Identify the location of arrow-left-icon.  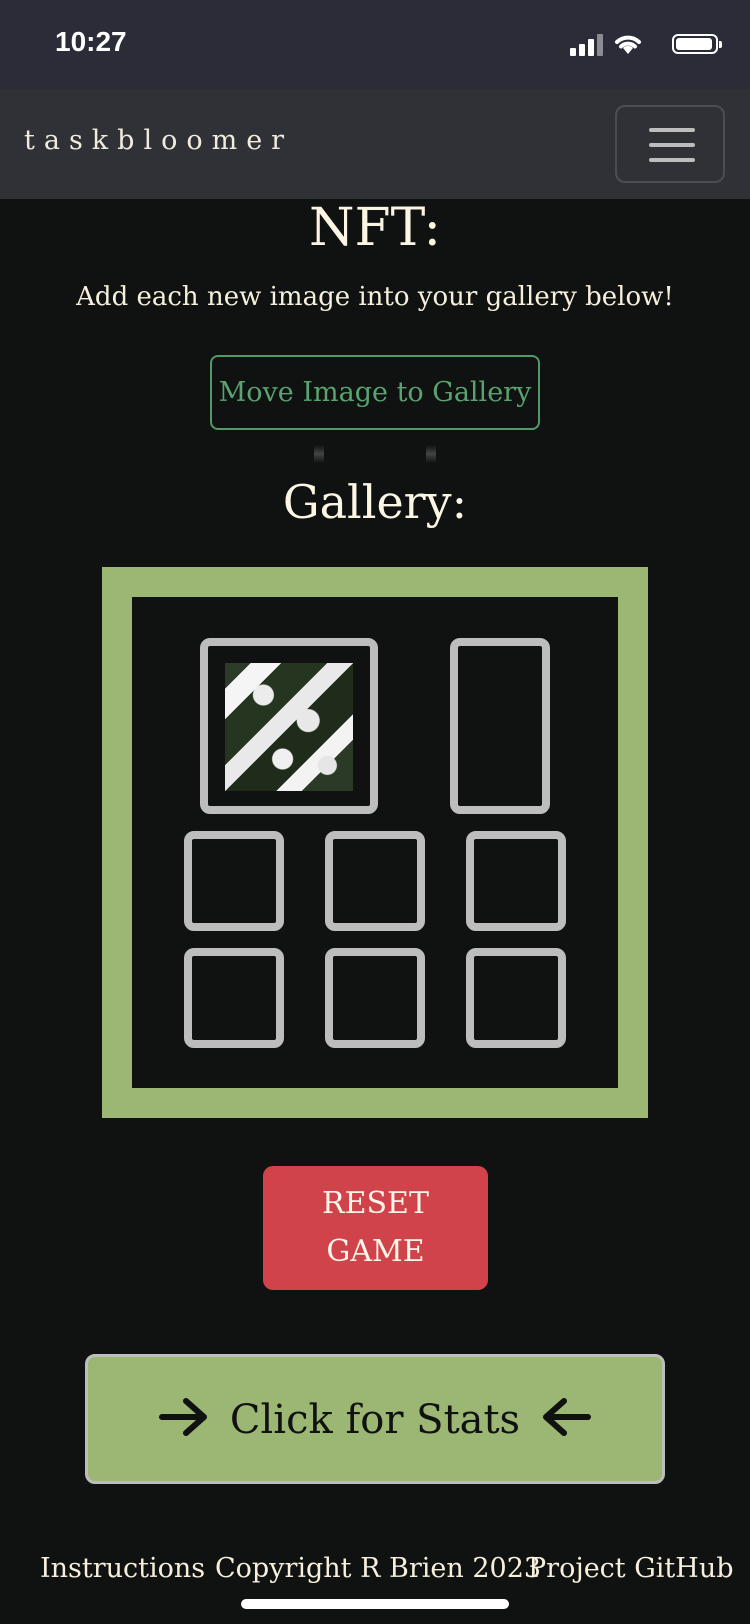
(567, 1417).